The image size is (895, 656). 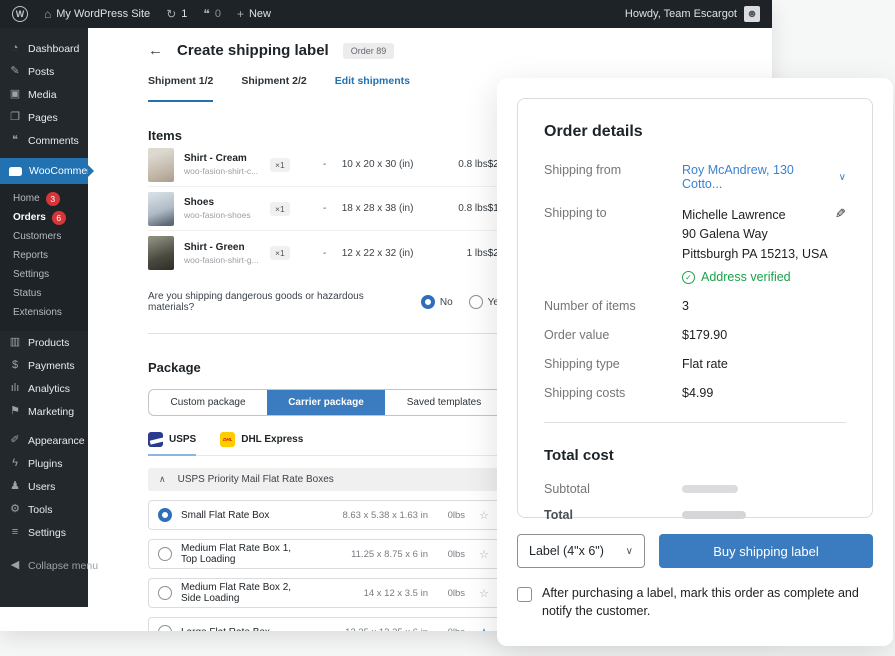 What do you see at coordinates (44, 440) in the screenshot?
I see `sidebar-item-appearance: ✐ Appearance` at bounding box center [44, 440].